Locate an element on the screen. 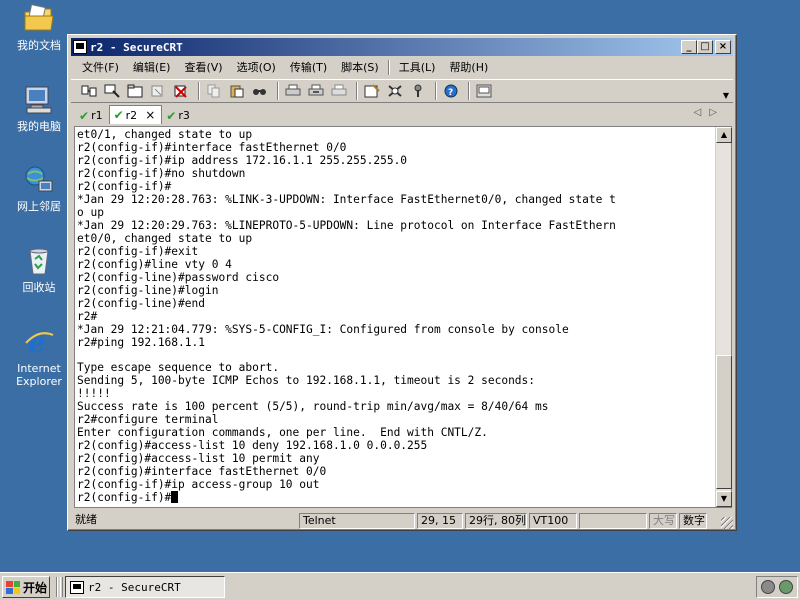 This screenshot has width=800, height=600. terminal-line: Type escape sequence to abort. is located at coordinates (178, 368).